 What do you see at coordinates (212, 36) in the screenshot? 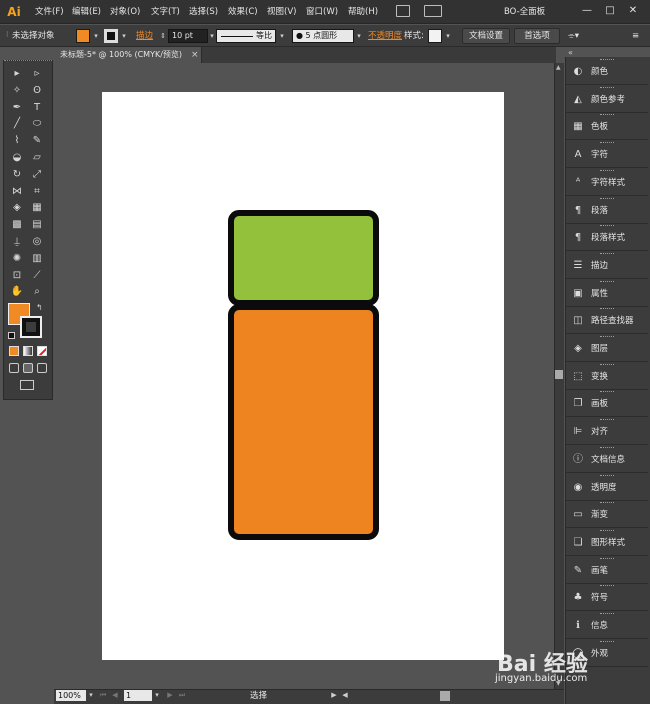
I see `stroke-weight-dropdown-icon: ▾` at bounding box center [212, 36].